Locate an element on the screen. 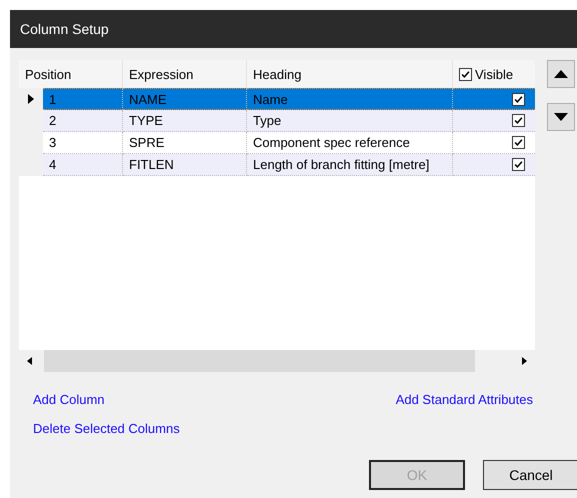 Image resolution: width=577 pixels, height=498 pixels. up-triangle-icon is located at coordinates (561, 74).